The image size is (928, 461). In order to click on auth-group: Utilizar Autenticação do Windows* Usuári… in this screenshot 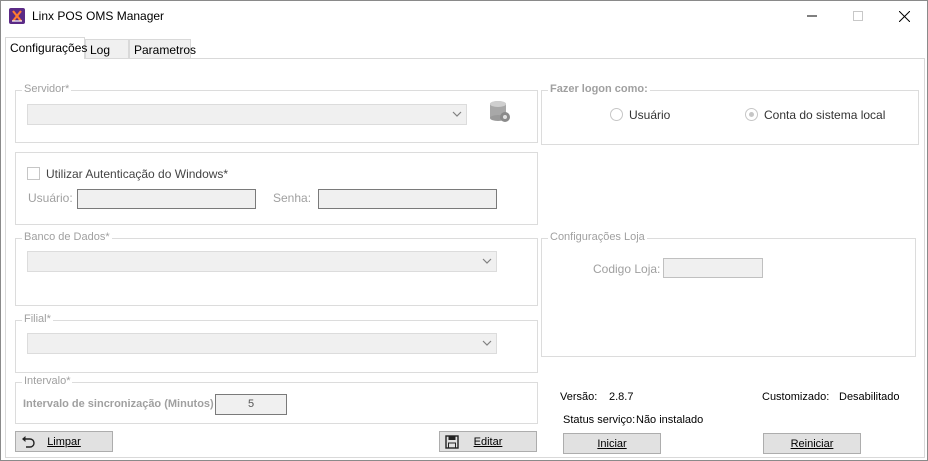, I will do `click(276, 188)`.